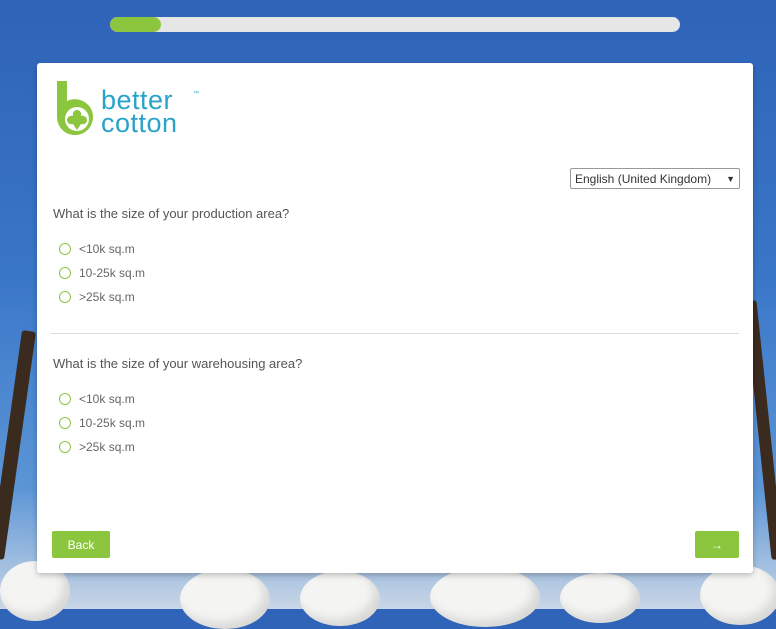 The height and width of the screenshot is (629, 776). Describe the element at coordinates (196, 94) in the screenshot. I see `logo-trademark: ™` at that location.